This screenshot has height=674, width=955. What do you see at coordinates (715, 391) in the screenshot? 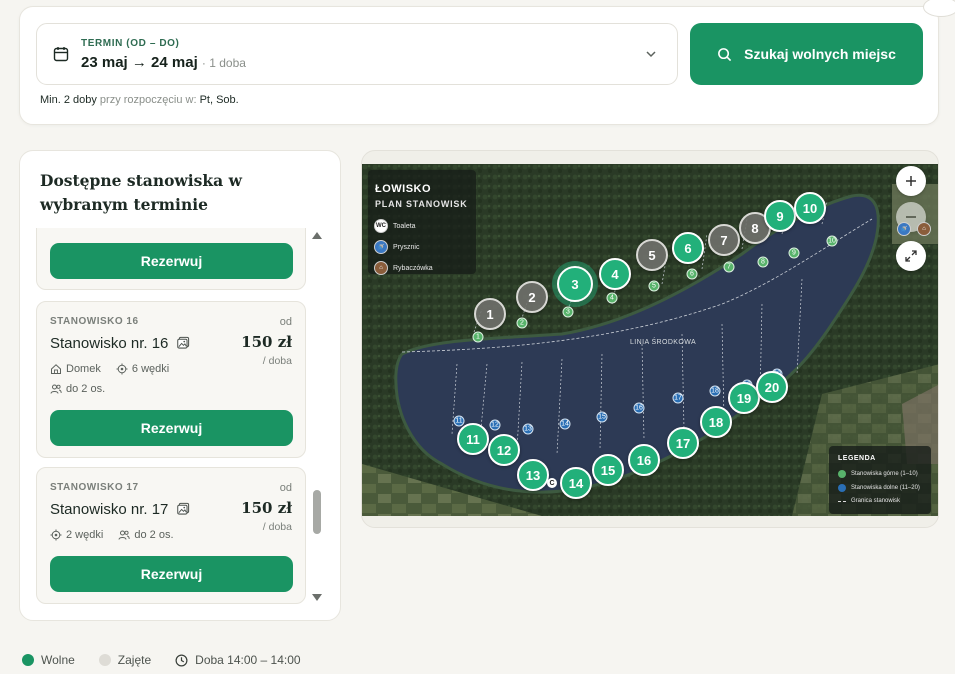
I see `stand-spot-18: 18` at bounding box center [715, 391].